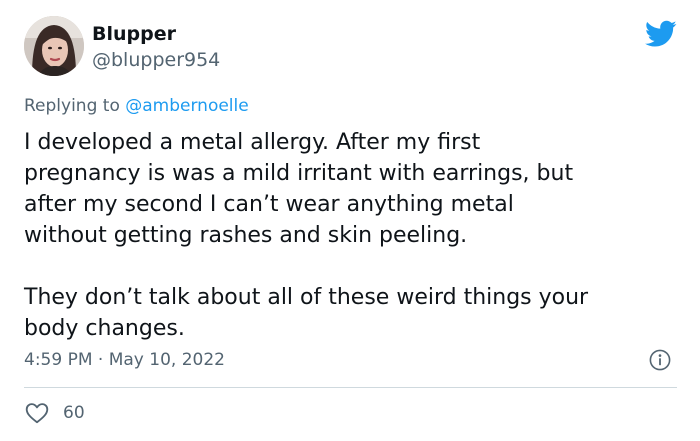 This screenshot has width=700, height=441. I want to click on user-avatar-photo, so click(54, 46).